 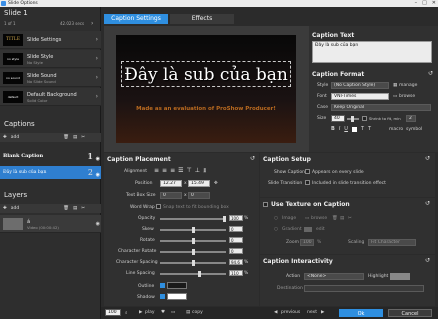 I want to click on case-select: Keep Original, so click(x=381, y=107).